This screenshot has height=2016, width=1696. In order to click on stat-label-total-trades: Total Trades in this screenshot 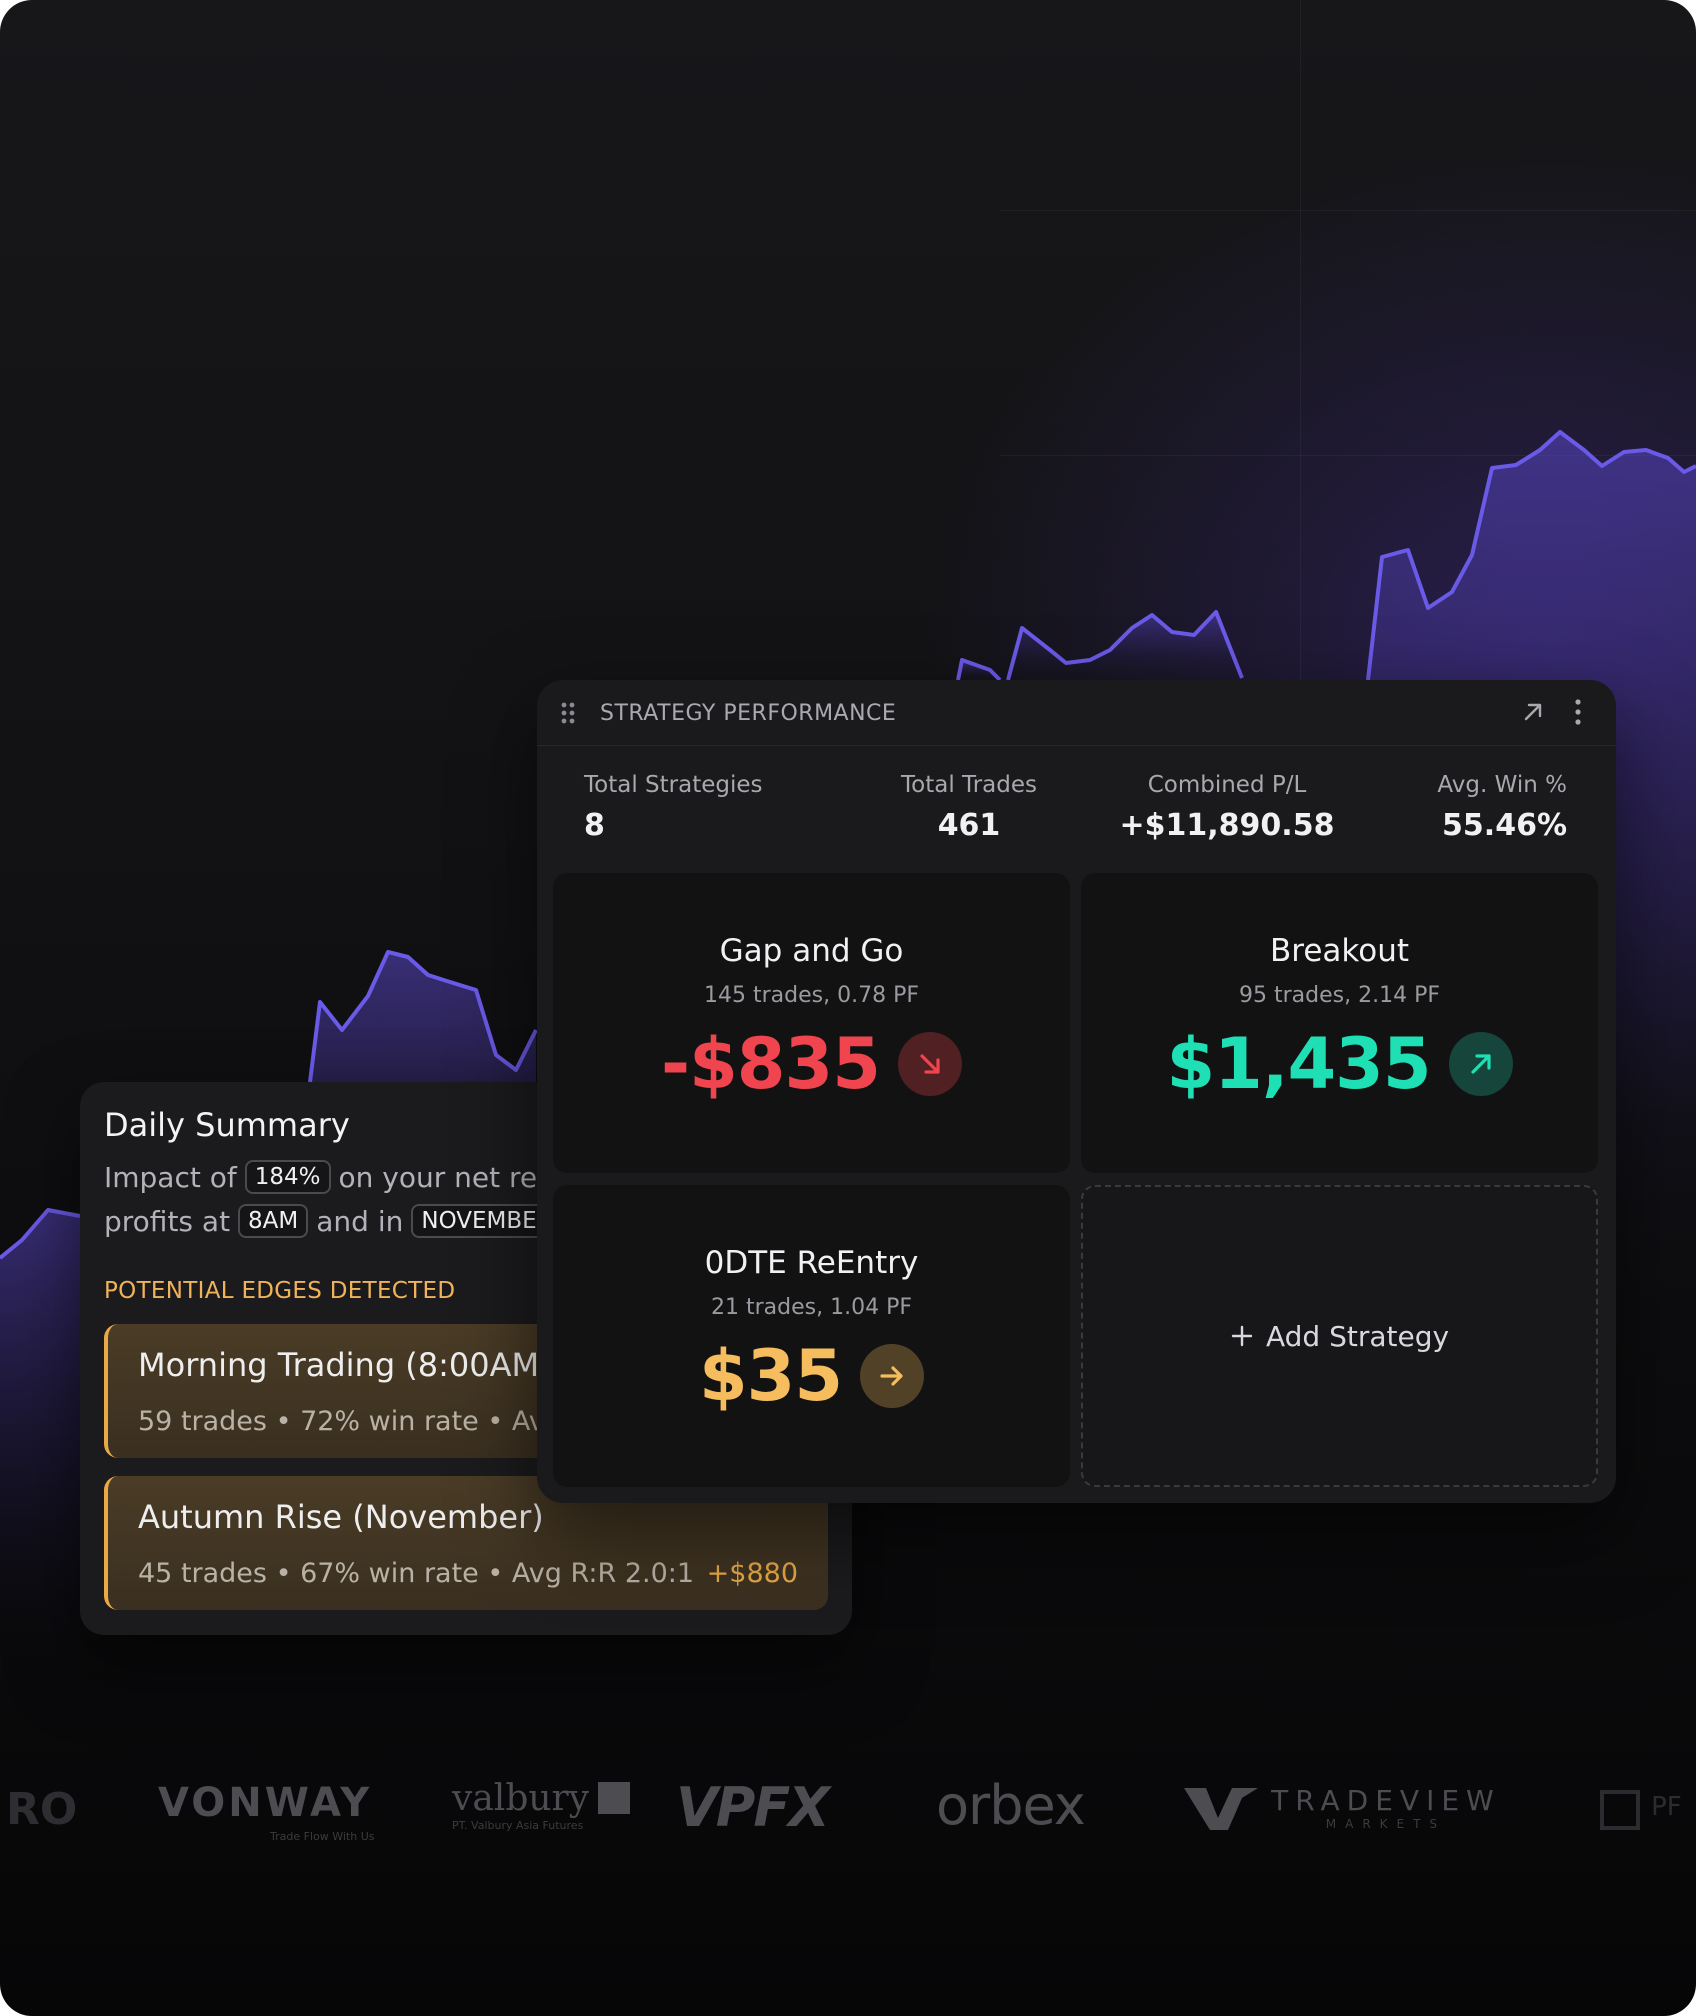, I will do `click(969, 785)`.